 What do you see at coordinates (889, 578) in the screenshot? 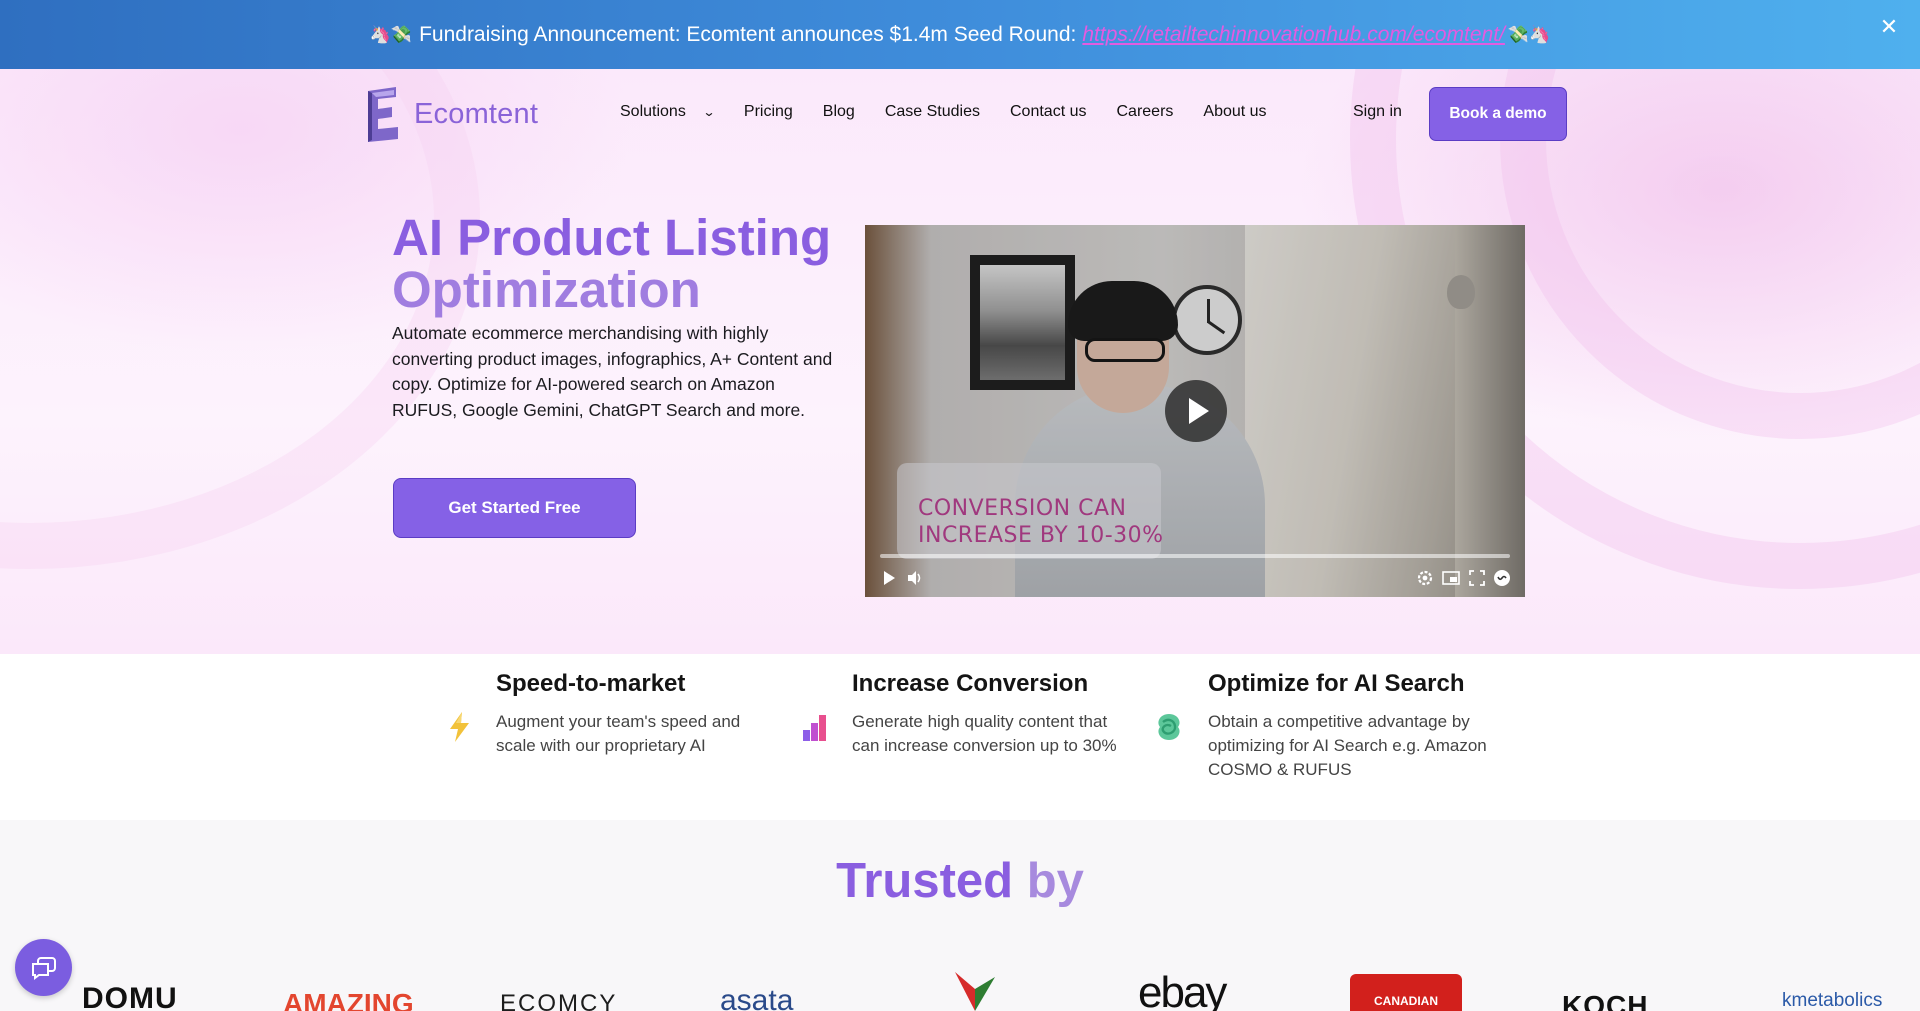
I see `play-icon` at bounding box center [889, 578].